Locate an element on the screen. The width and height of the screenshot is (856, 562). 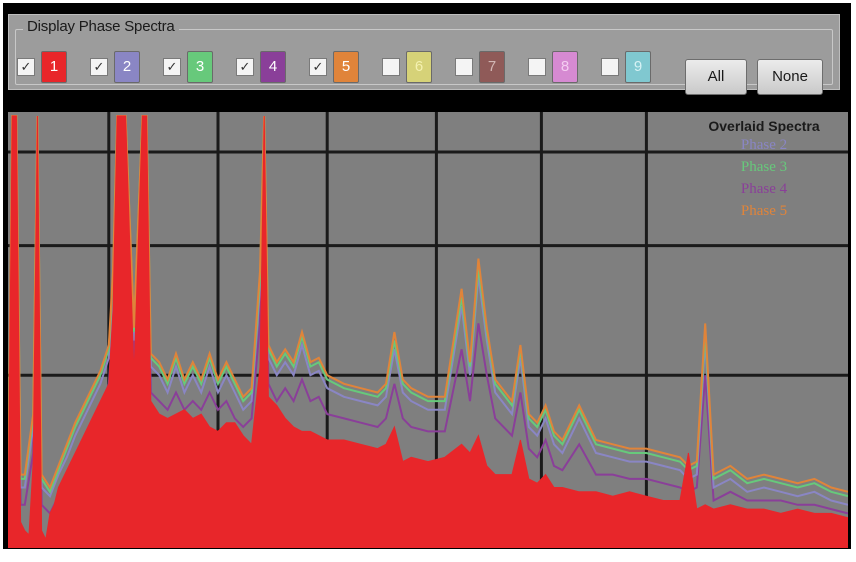
phase-checkbox-4: ✓ is located at coordinates (245, 67).